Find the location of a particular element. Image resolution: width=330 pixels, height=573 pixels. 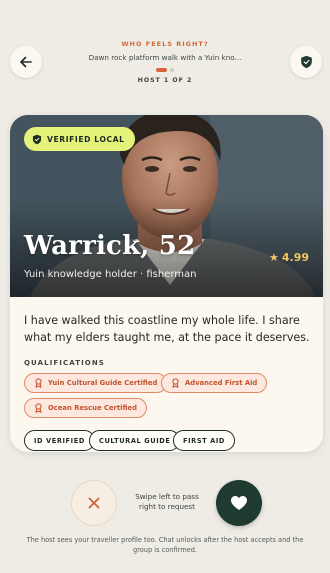

certification-label: Advanced First Aid is located at coordinates (221, 383).